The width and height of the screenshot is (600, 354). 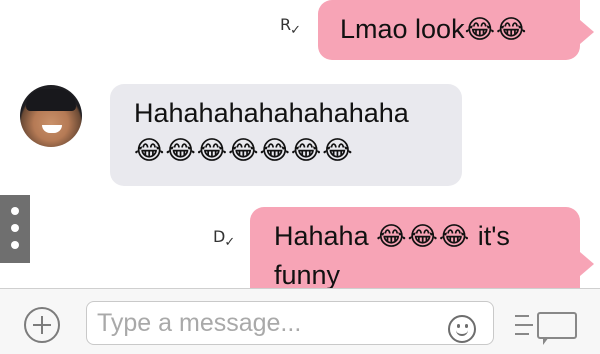 I want to click on message-bubble-outgoing: Hahaha 😂😂😂 it's funny, so click(x=415, y=247).